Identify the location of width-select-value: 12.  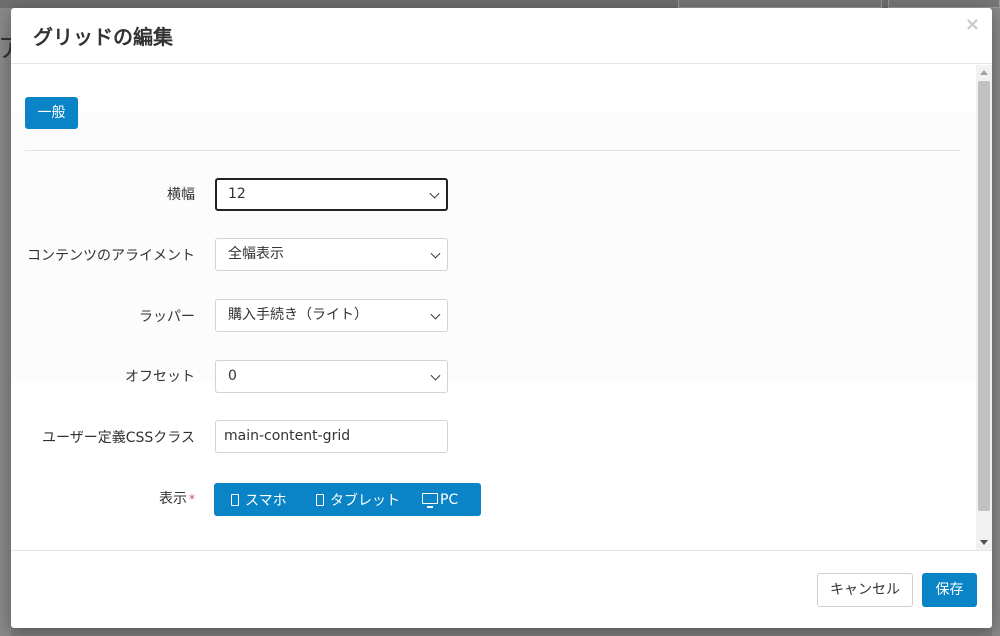
(237, 194).